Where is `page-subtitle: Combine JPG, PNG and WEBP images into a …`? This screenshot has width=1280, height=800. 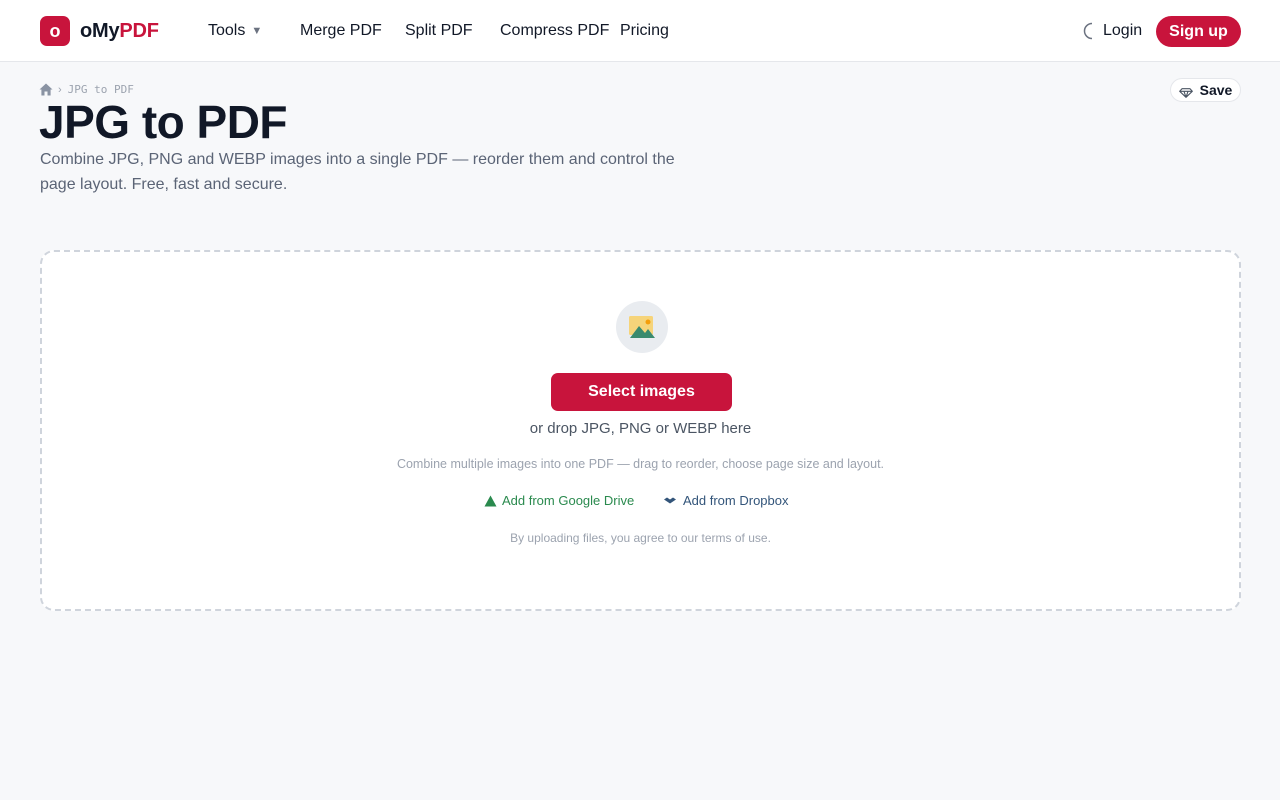
page-subtitle: Combine JPG, PNG and WEBP images into a … is located at coordinates (357, 172).